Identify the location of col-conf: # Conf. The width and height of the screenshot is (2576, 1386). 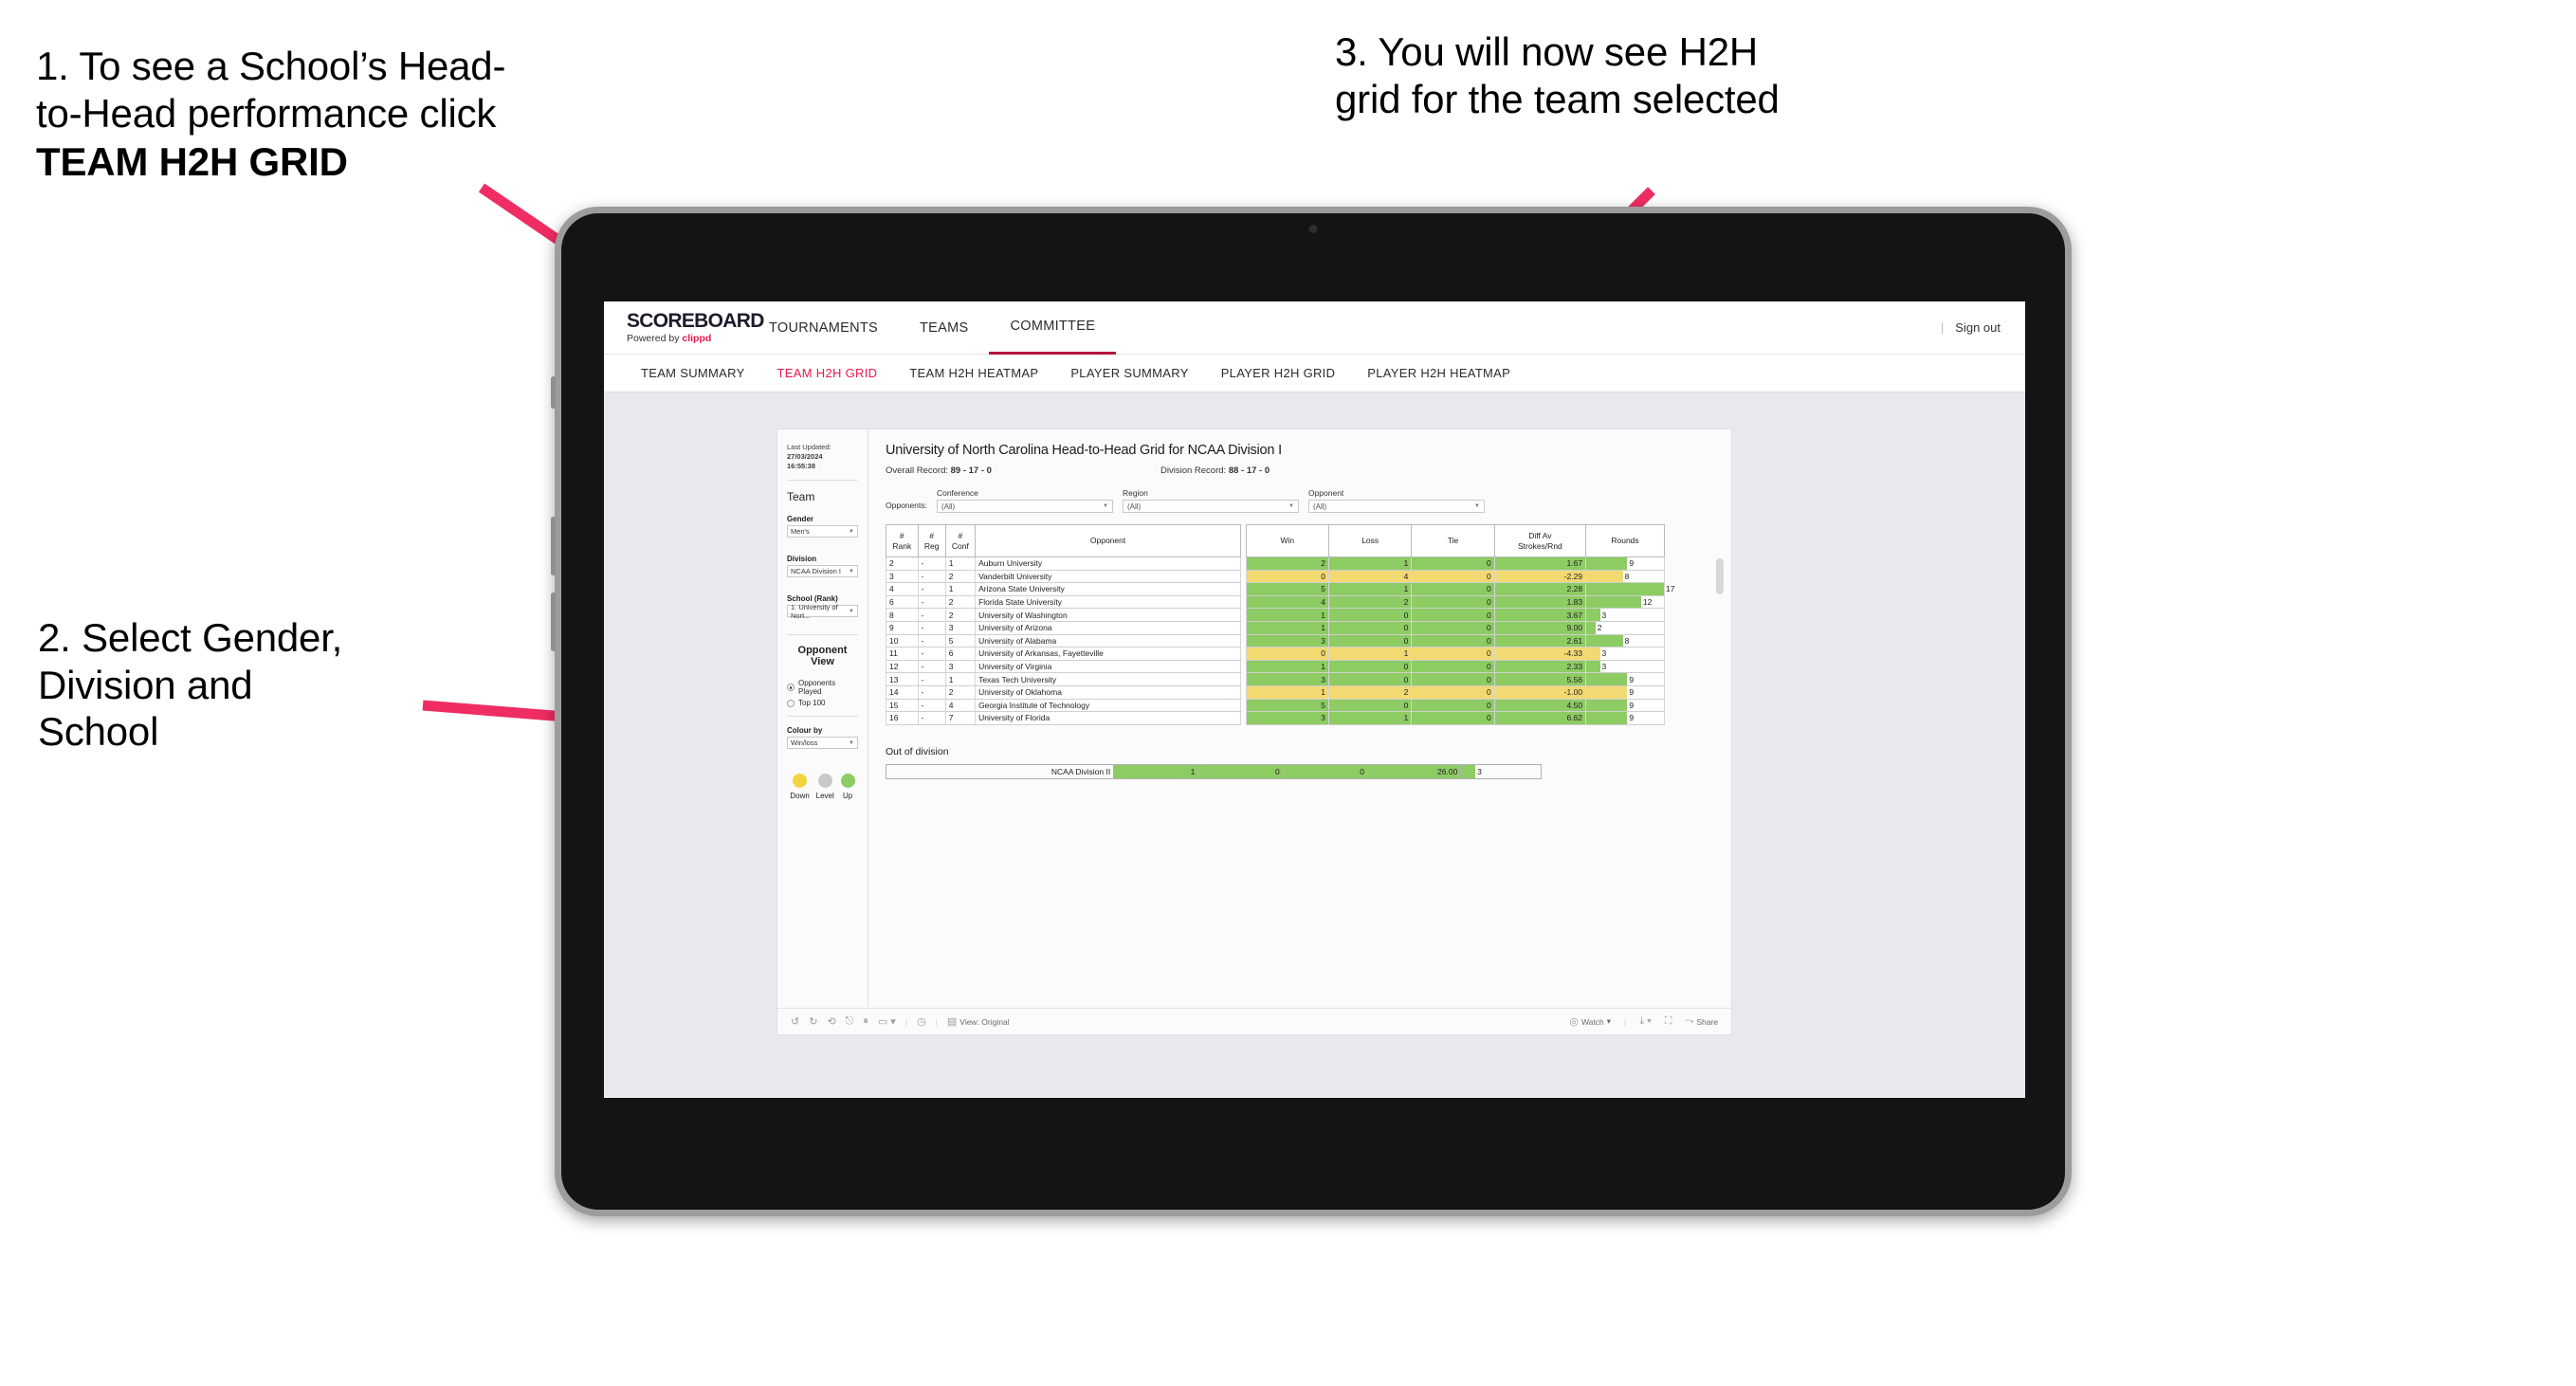
(960, 540).